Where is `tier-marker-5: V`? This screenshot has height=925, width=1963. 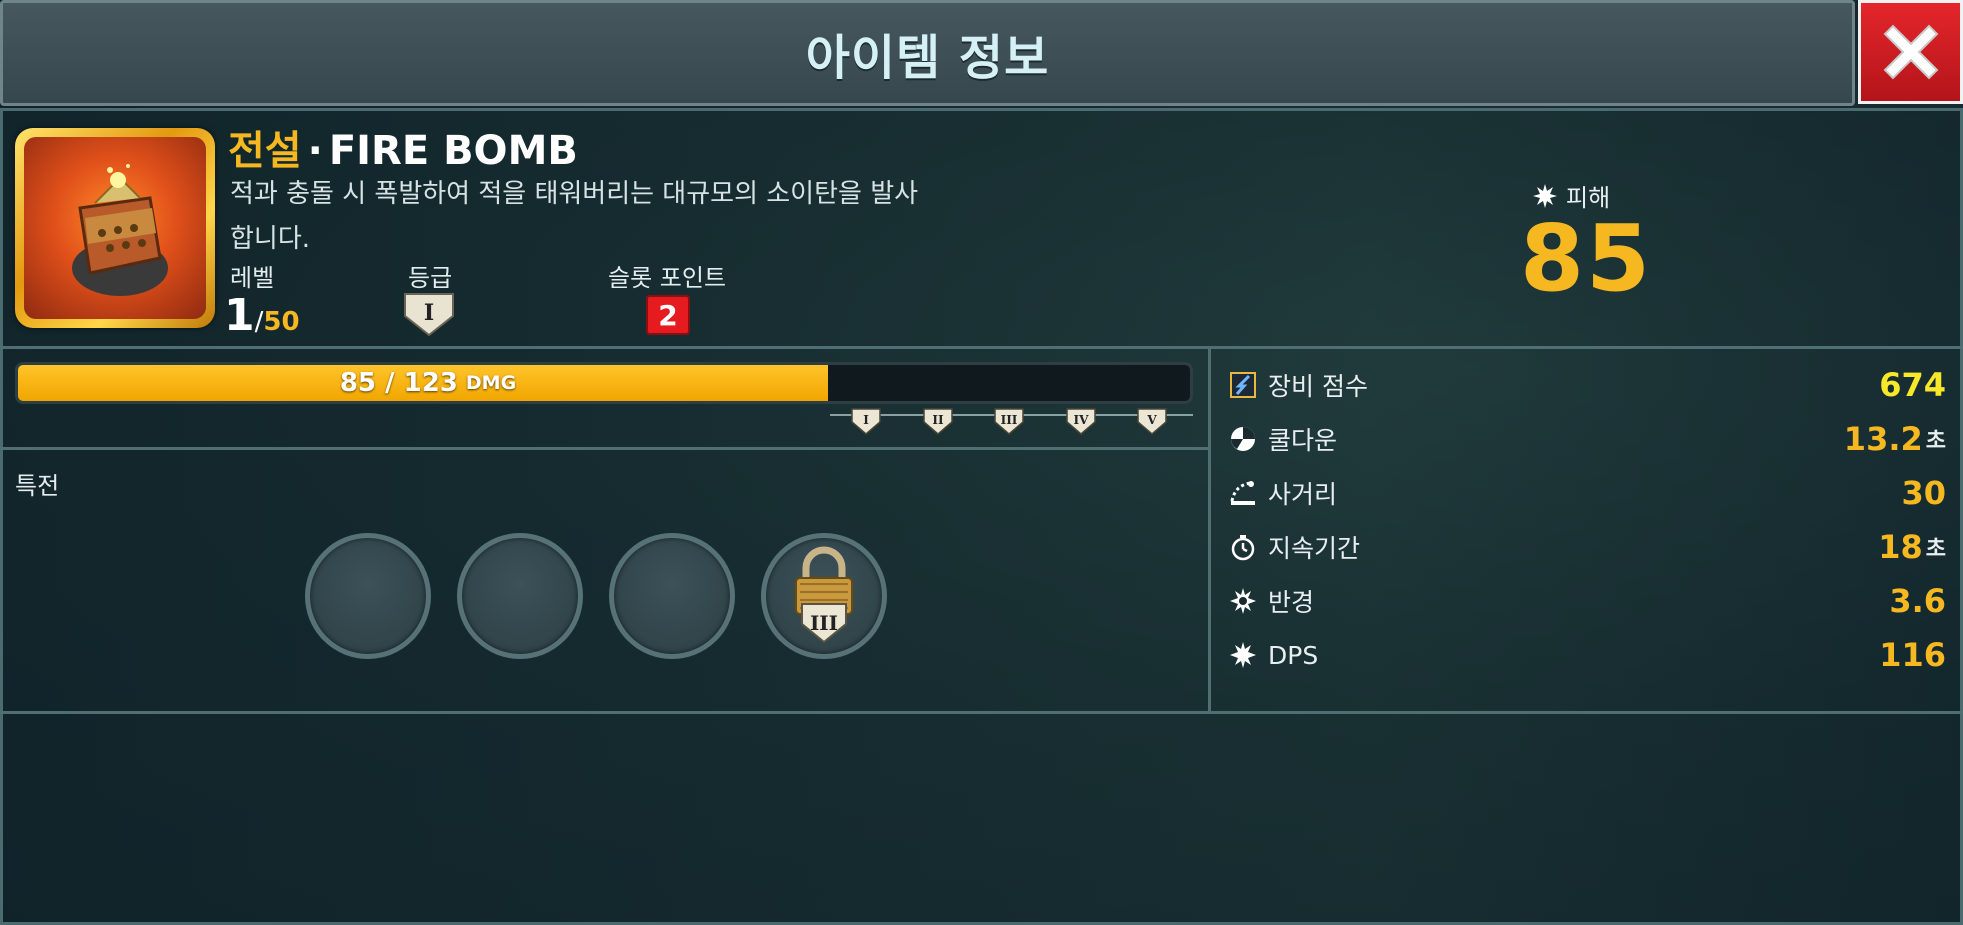 tier-marker-5: V is located at coordinates (1152, 421).